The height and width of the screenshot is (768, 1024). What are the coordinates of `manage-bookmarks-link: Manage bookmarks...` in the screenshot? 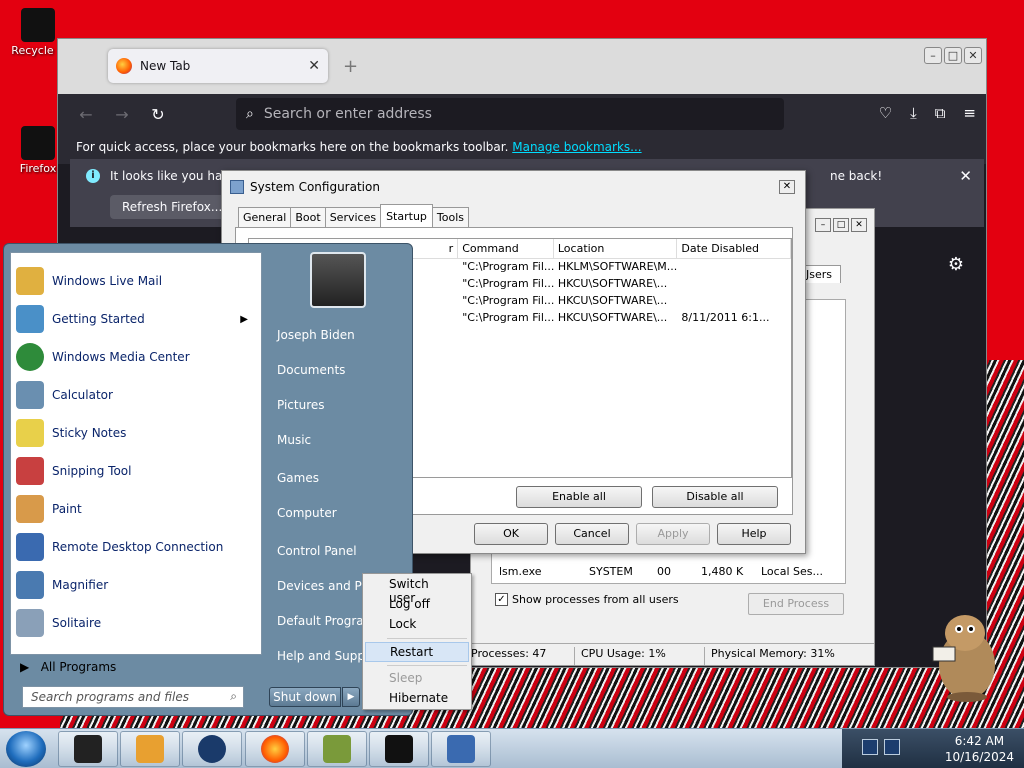 It's located at (576, 147).